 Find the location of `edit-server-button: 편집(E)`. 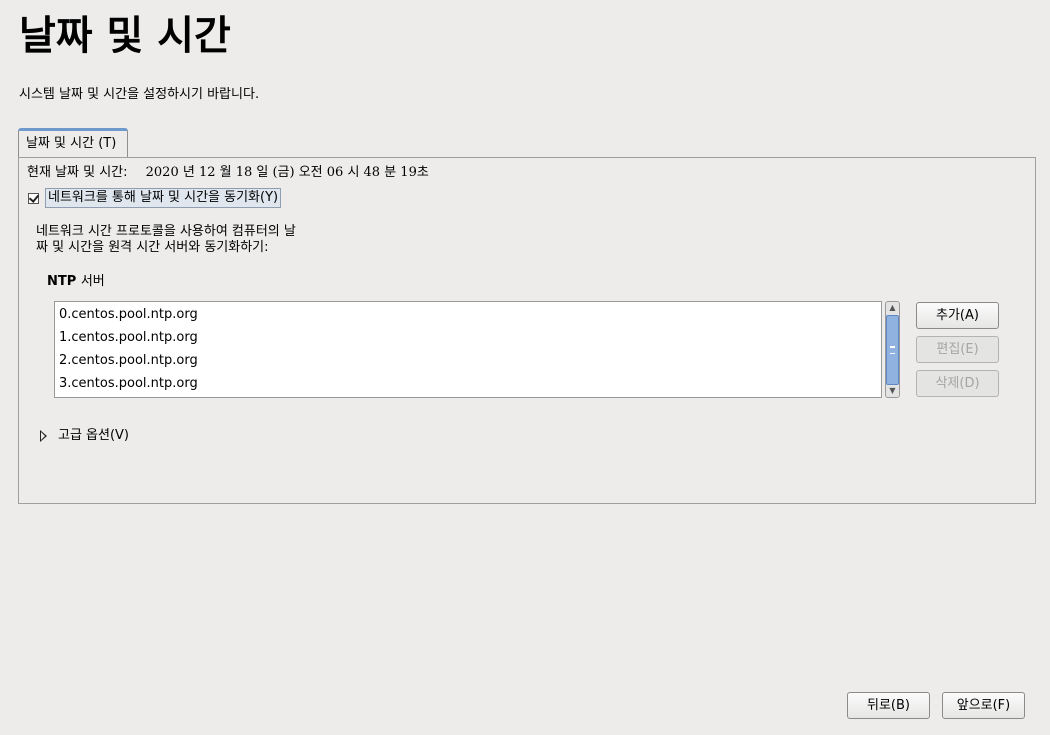

edit-server-button: 편집(E) is located at coordinates (957, 349).